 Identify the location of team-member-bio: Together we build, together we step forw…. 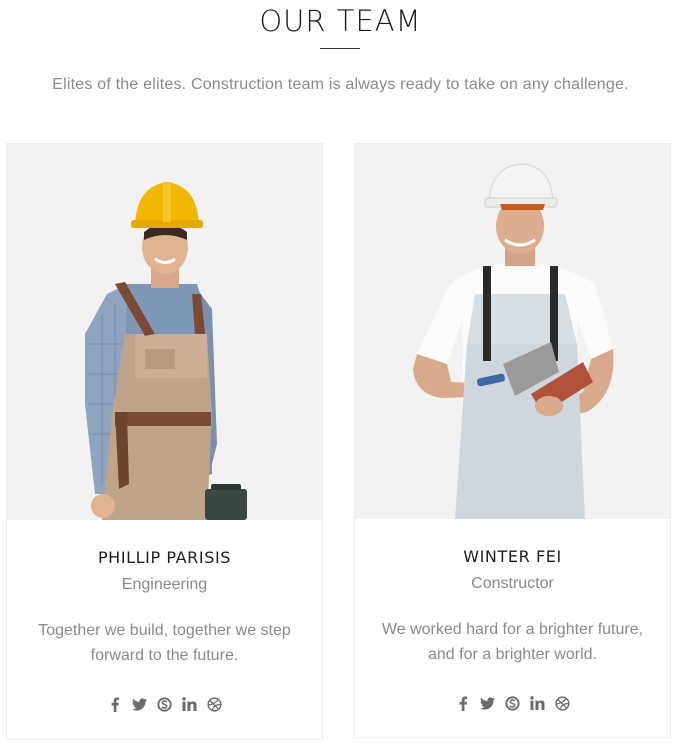
(164, 643).